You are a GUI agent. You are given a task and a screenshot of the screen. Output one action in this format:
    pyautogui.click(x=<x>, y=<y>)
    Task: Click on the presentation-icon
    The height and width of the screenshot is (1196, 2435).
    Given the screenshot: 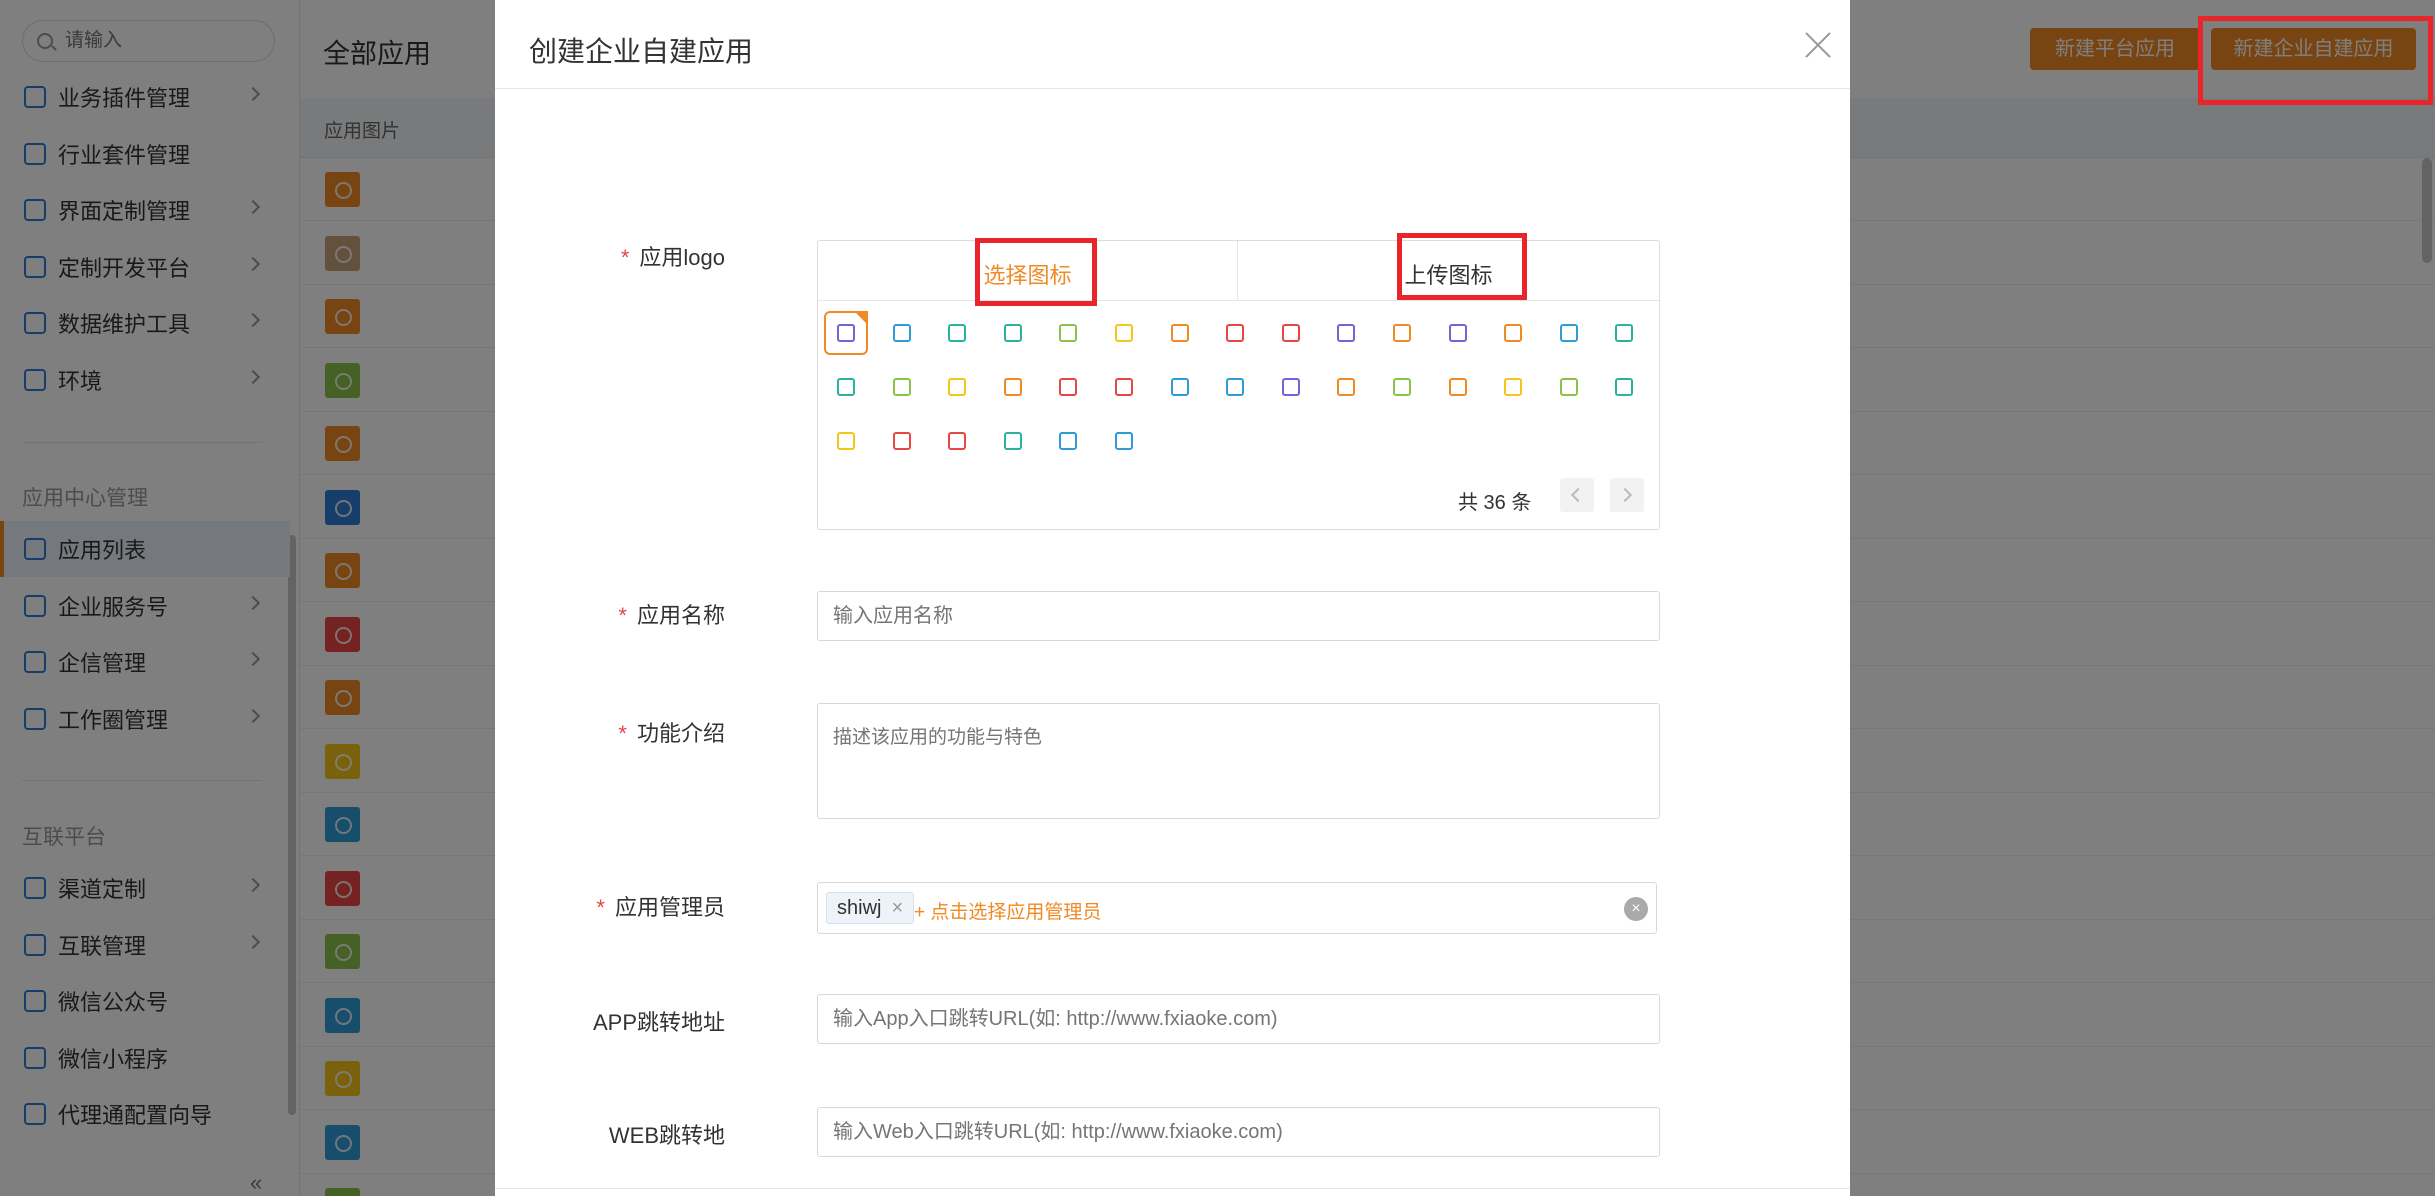 What is the action you would take?
    pyautogui.click(x=1179, y=333)
    